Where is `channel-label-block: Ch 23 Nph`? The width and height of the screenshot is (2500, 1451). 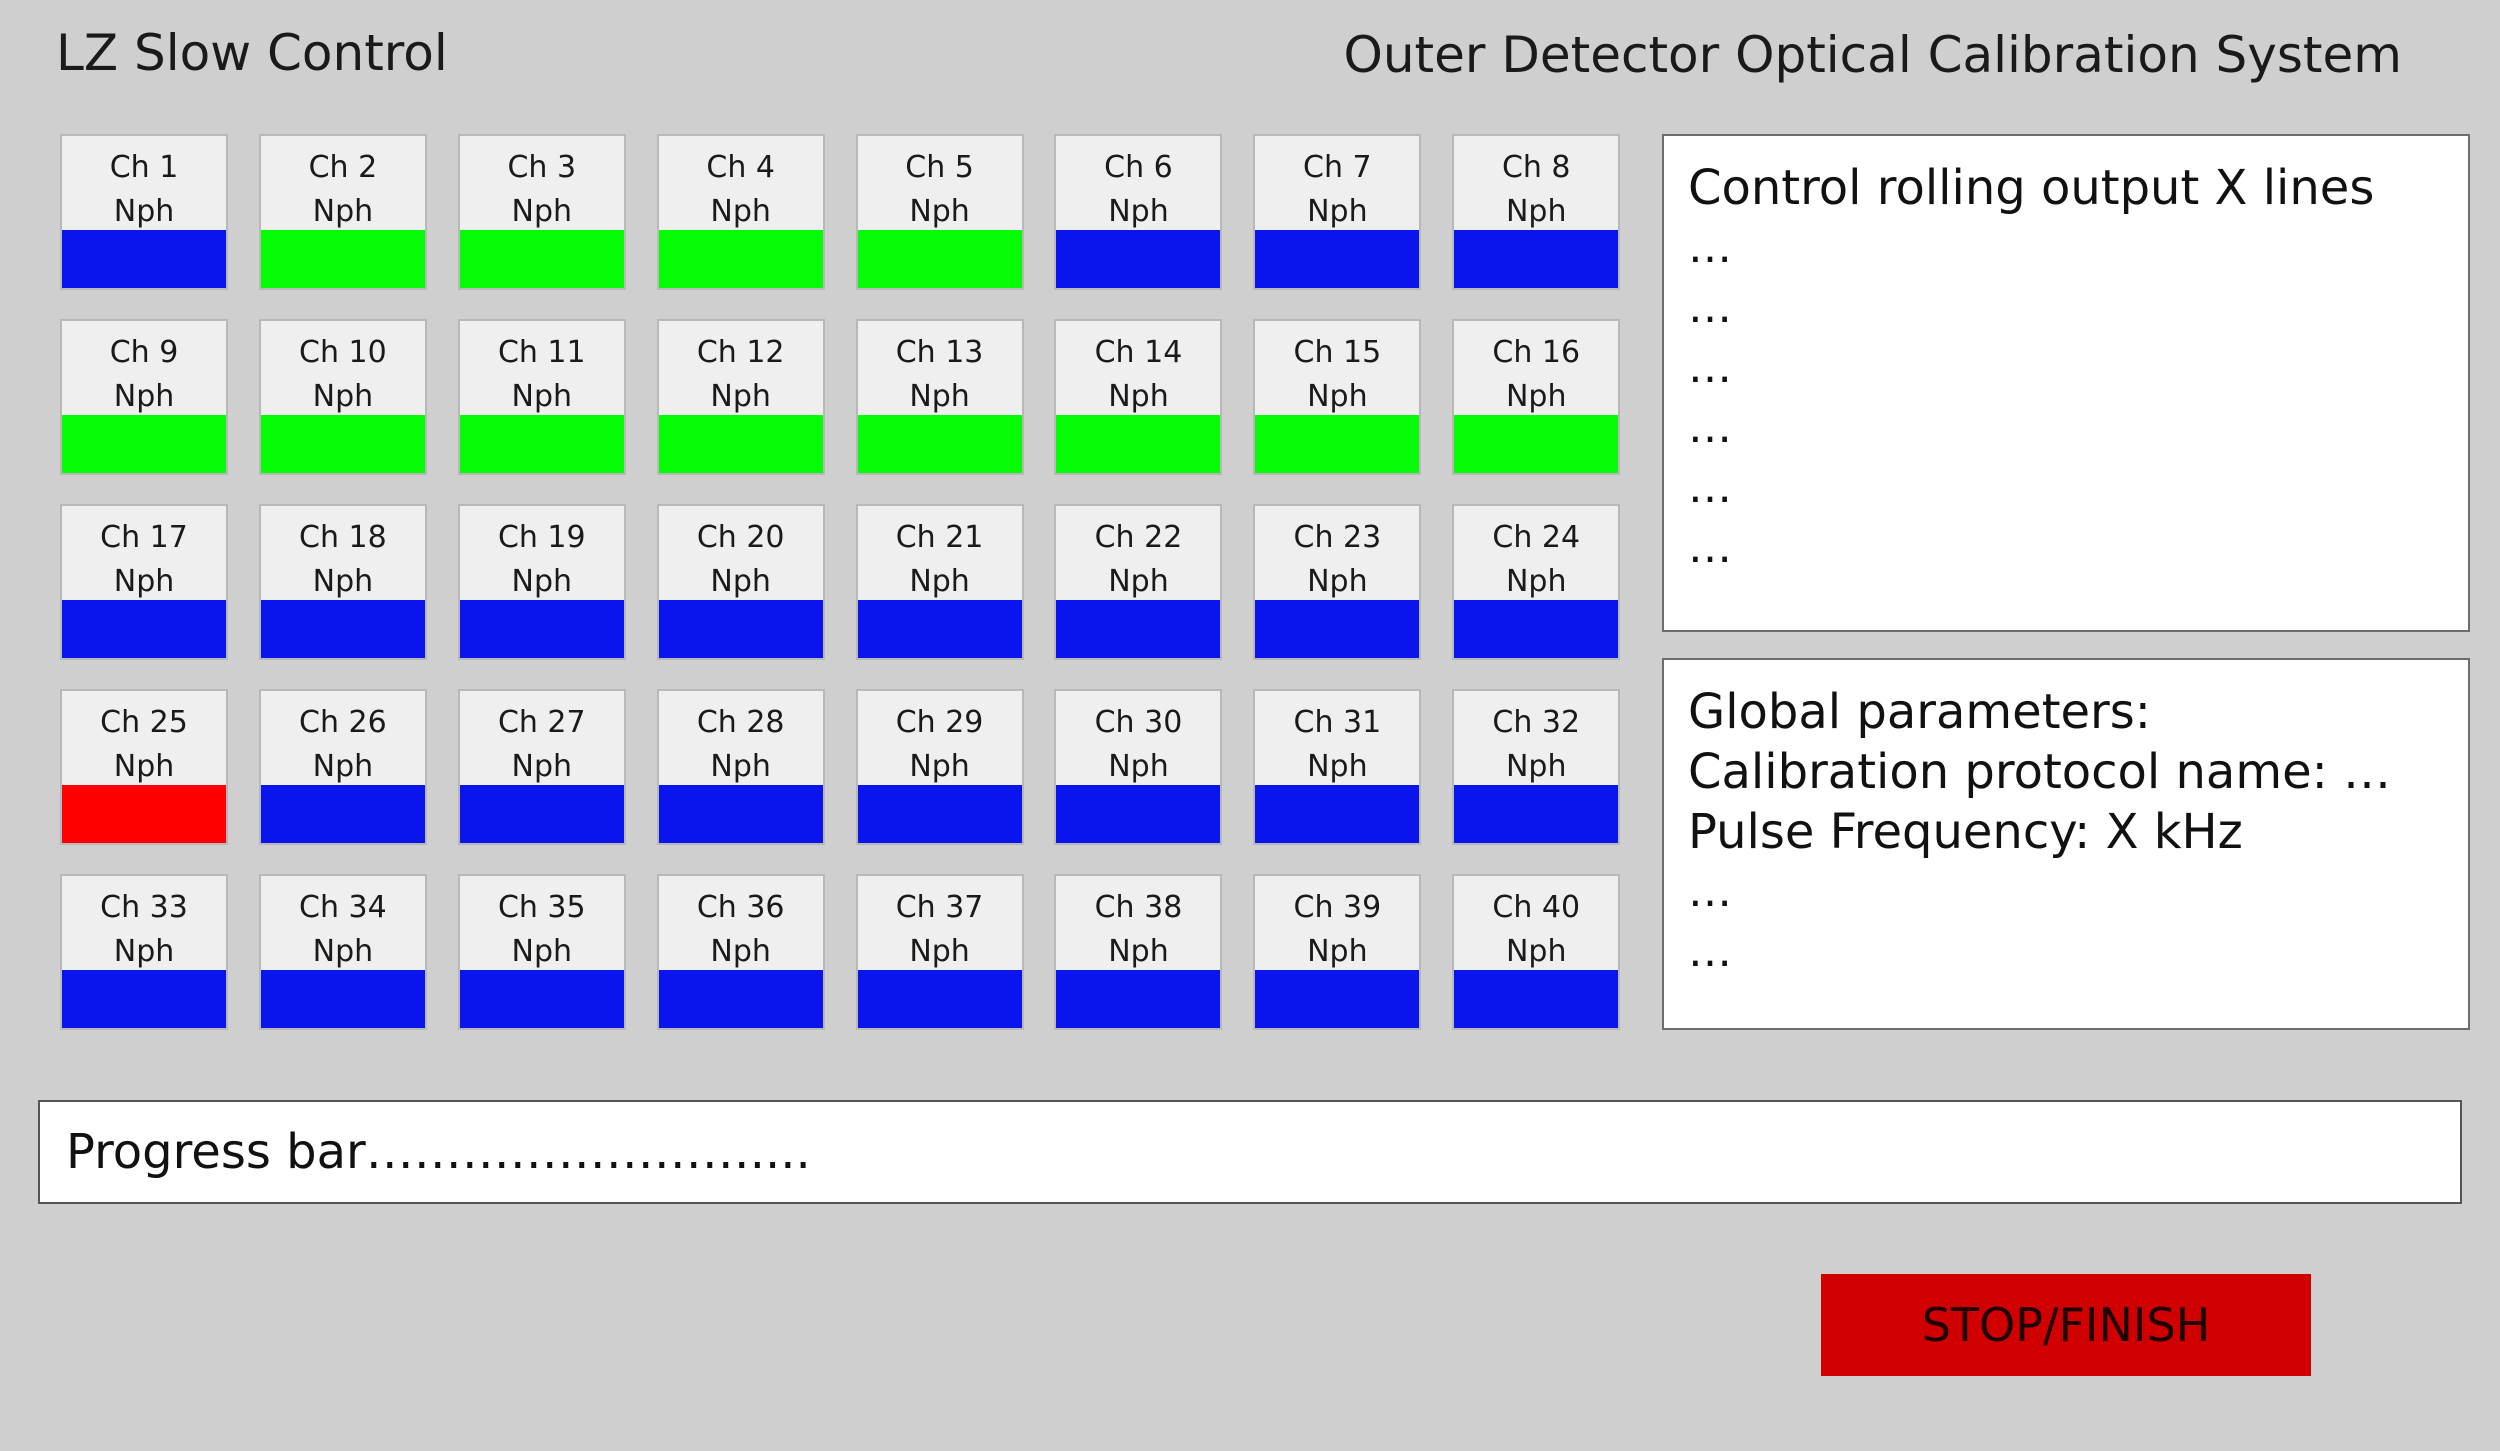 channel-label-block: Ch 23 Nph is located at coordinates (1337, 553).